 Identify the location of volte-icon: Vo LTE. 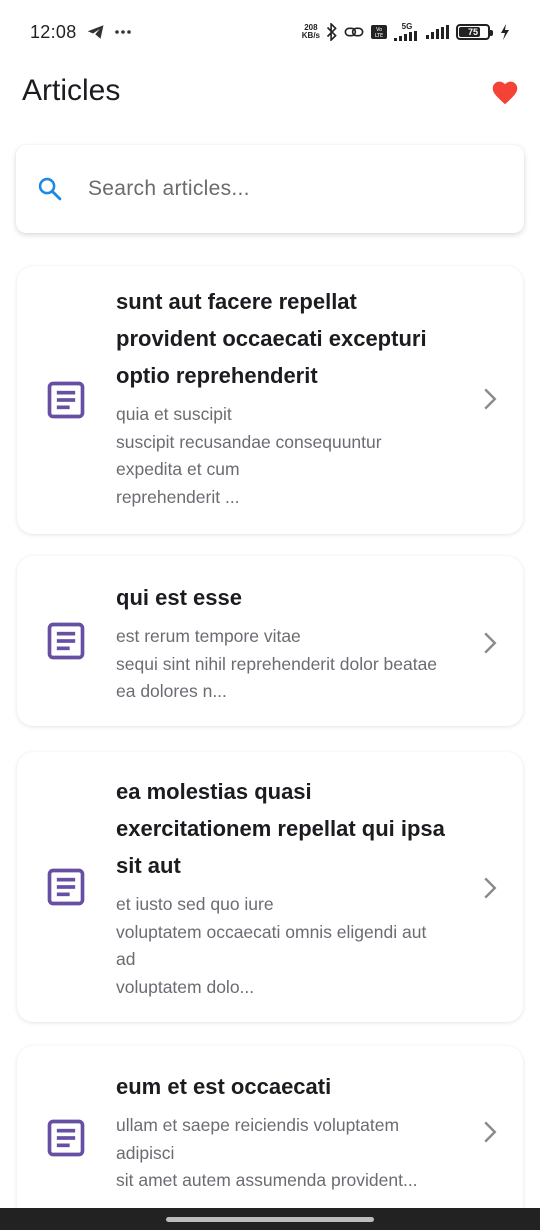
(379, 32).